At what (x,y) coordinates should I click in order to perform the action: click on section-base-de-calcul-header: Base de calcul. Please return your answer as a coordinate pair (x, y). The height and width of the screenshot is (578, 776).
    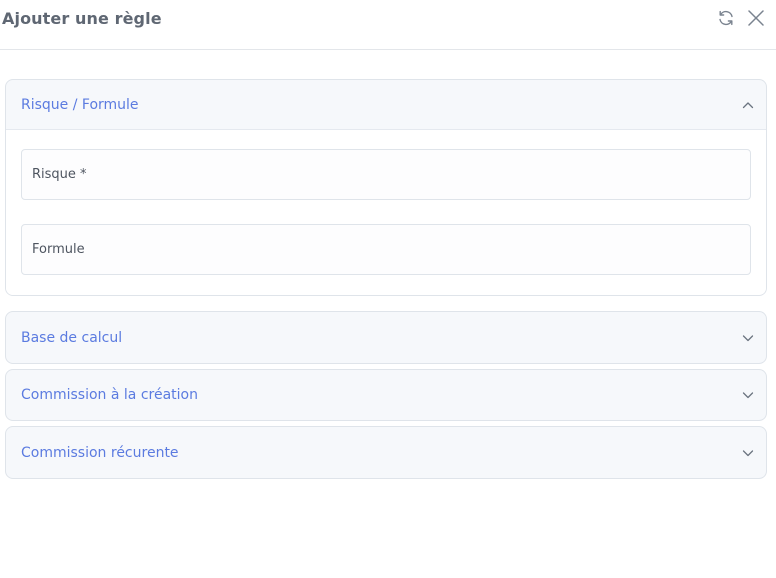
    Looking at the image, I should click on (386, 337).